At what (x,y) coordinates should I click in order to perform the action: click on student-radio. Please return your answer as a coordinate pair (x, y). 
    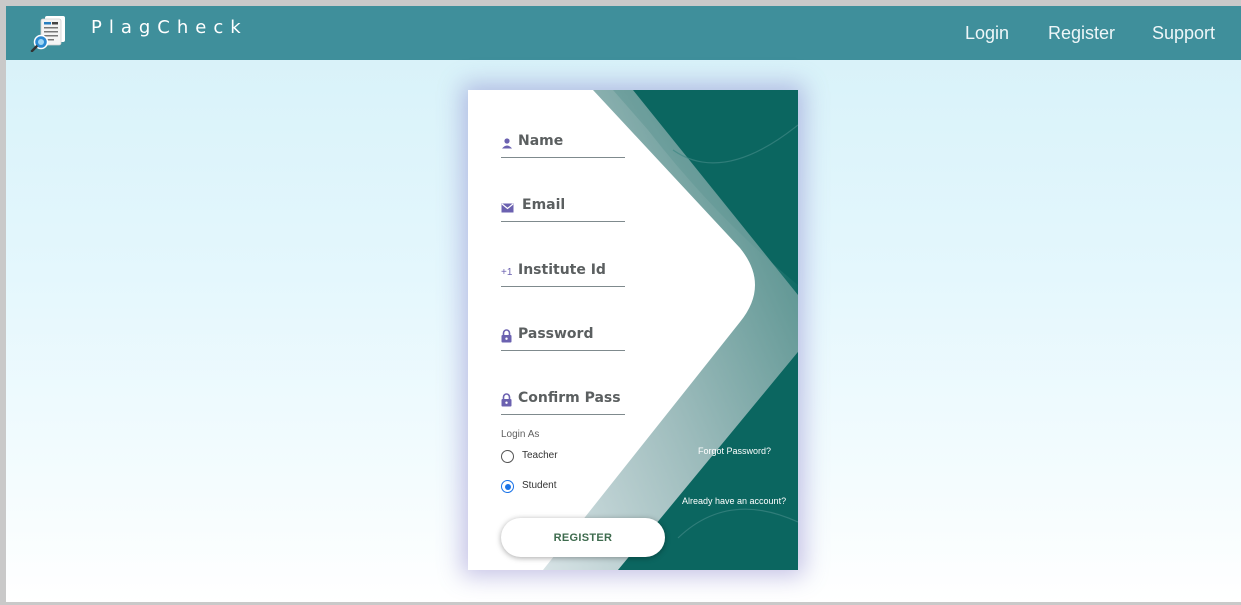
    Looking at the image, I should click on (507, 486).